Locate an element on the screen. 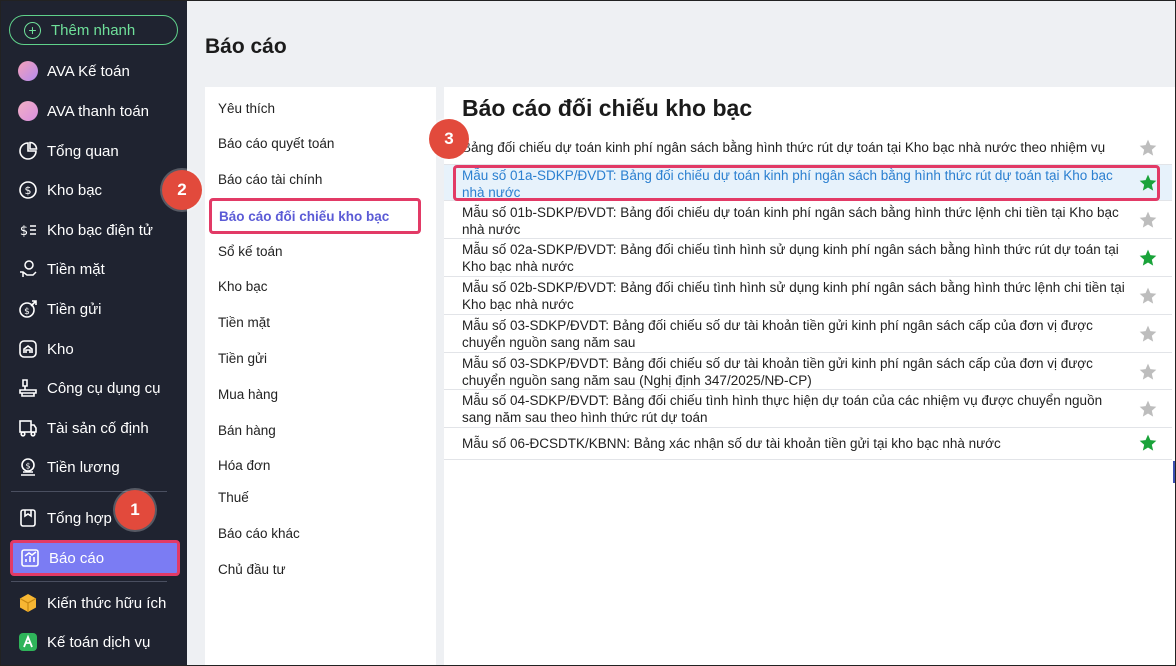  sidebar-item-kho-bac-dien-tu: $ Kho bạc điện tử is located at coordinates (95, 230).